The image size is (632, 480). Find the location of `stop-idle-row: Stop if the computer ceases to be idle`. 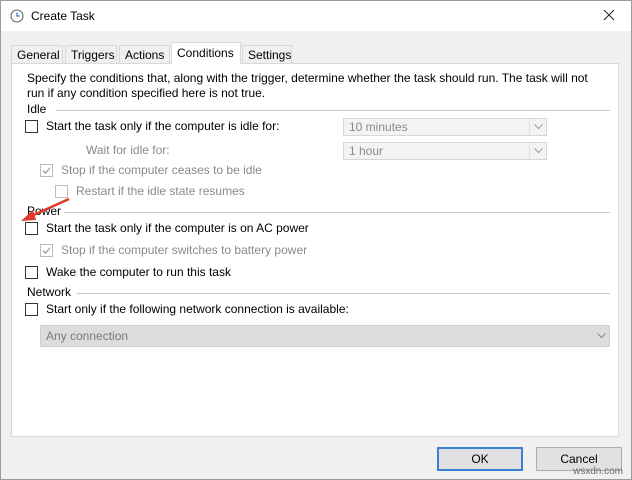

stop-idle-row: Stop if the computer ceases to be idle is located at coordinates (151, 170).